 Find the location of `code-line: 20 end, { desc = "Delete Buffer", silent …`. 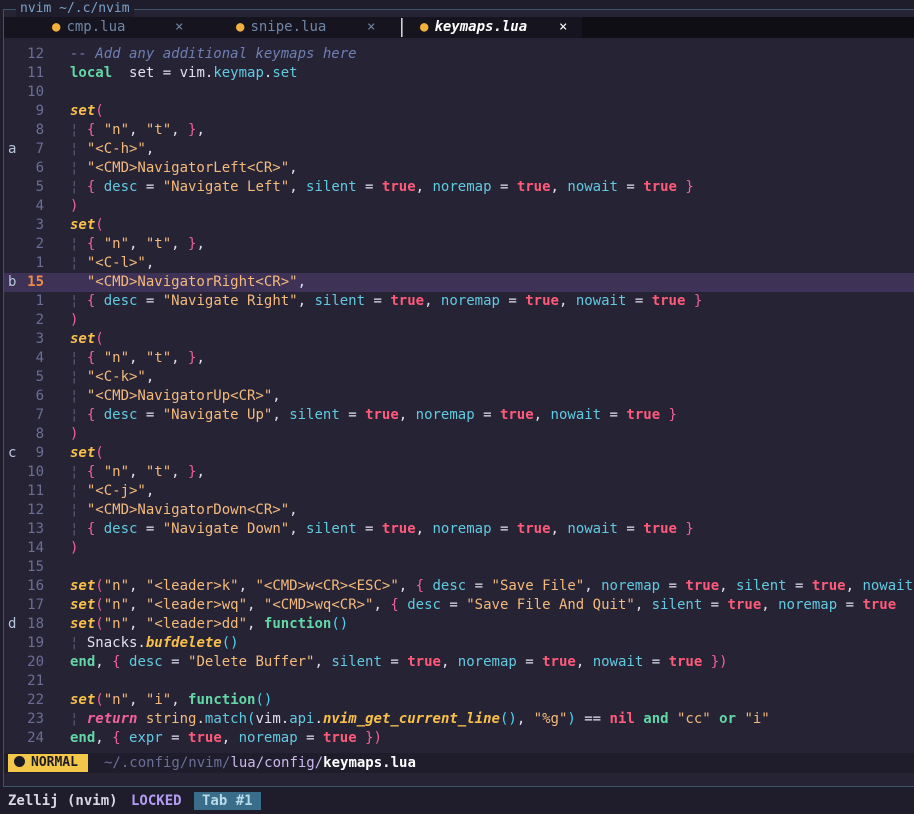

code-line: 20 end, { desc = "Delete Buffer", silent … is located at coordinates (459, 662).